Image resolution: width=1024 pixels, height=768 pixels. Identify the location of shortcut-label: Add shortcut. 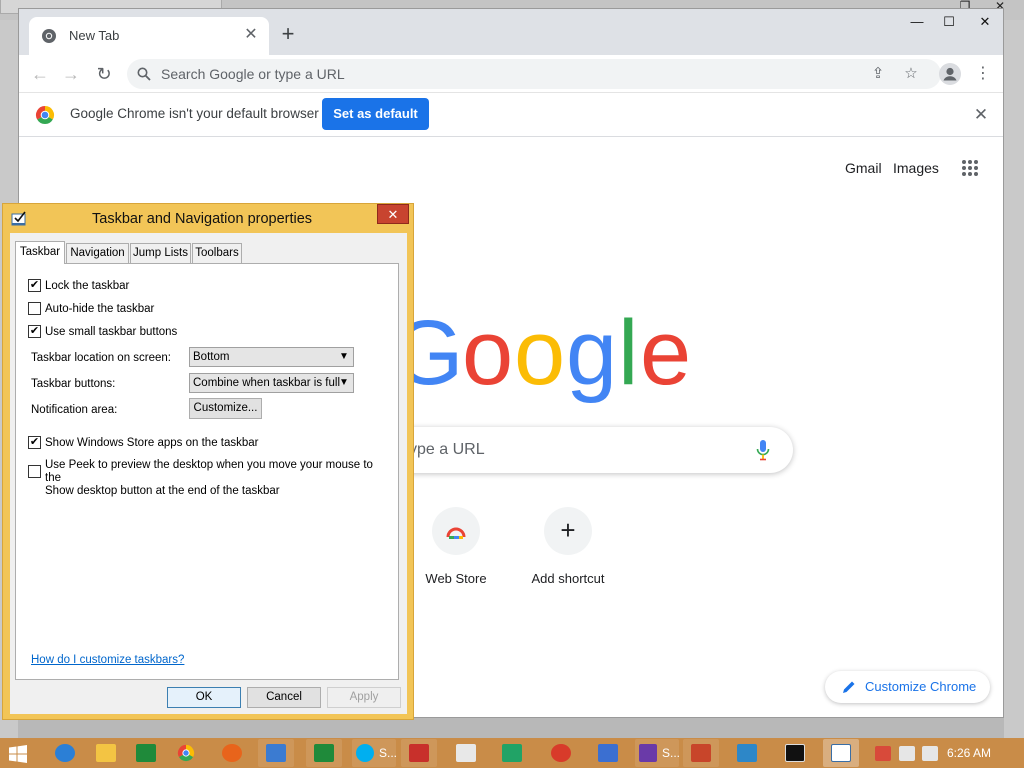
(568, 578).